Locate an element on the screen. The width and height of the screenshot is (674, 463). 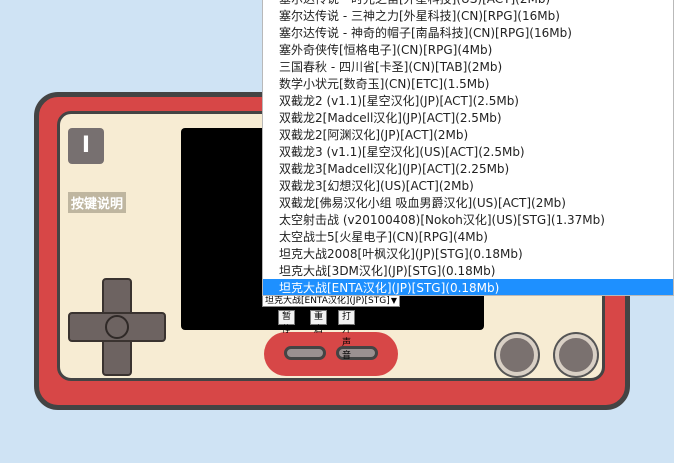
dropdown-option: 坦克大战[ENTA汉化](JP)[STG](0.18Mb) is located at coordinates (468, 287).